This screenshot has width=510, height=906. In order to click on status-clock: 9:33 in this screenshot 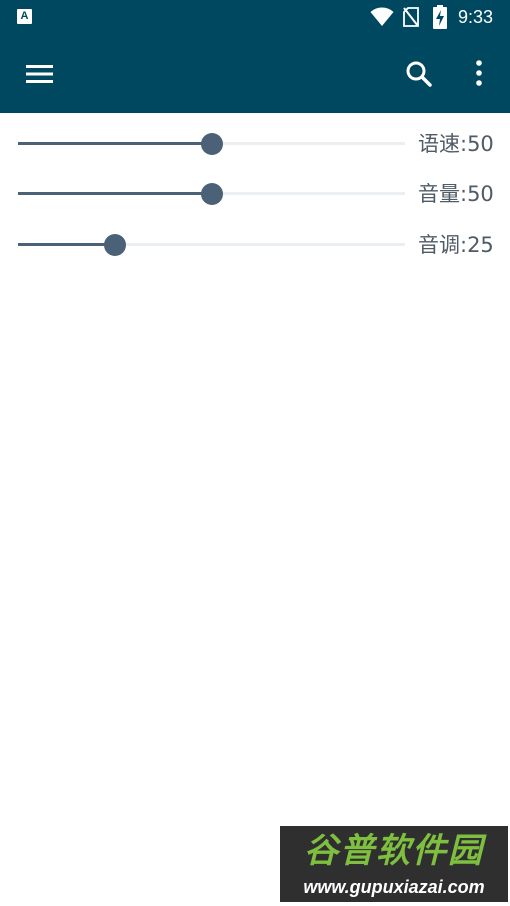, I will do `click(476, 17)`.